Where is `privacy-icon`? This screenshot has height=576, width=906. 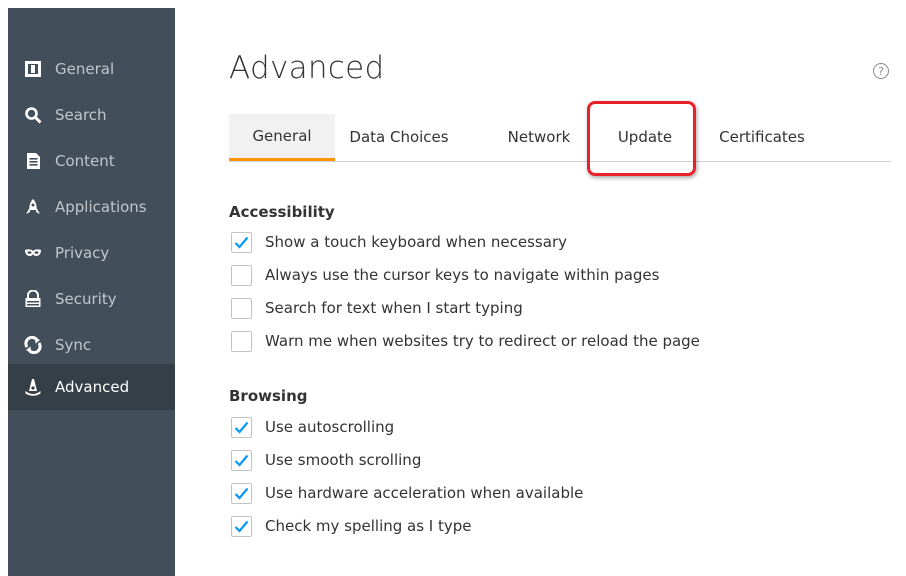
privacy-icon is located at coordinates (33, 253).